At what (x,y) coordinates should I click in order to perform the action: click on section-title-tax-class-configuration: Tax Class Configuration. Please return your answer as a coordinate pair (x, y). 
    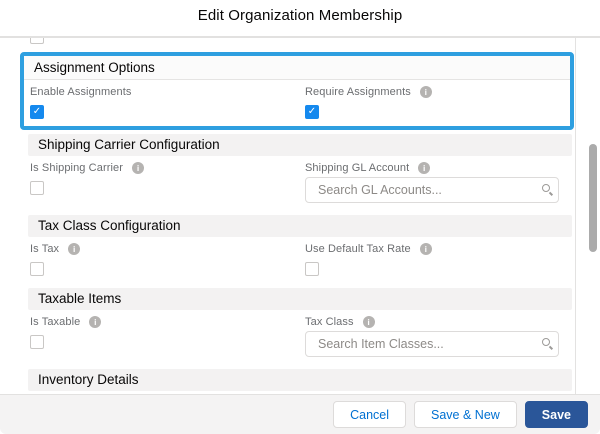
    Looking at the image, I should click on (300, 226).